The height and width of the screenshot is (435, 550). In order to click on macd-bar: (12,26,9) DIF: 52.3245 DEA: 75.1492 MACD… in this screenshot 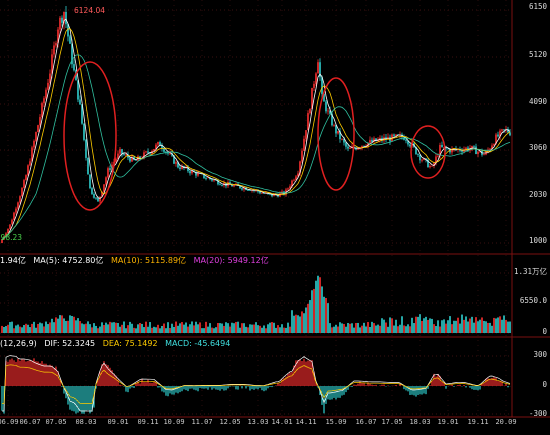, I will do `click(117, 343)`.